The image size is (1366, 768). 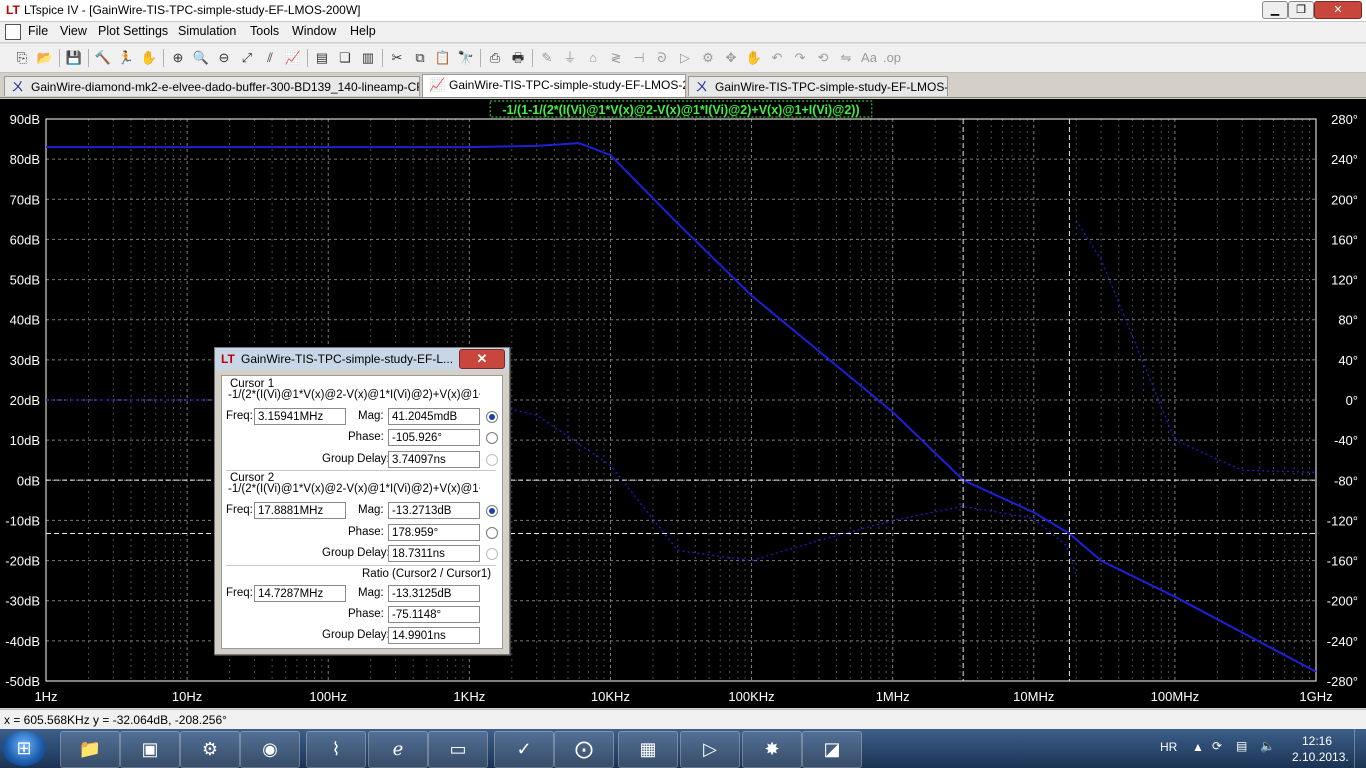 What do you see at coordinates (247, 58) in the screenshot?
I see `zoom-fit-icon: ⤢` at bounding box center [247, 58].